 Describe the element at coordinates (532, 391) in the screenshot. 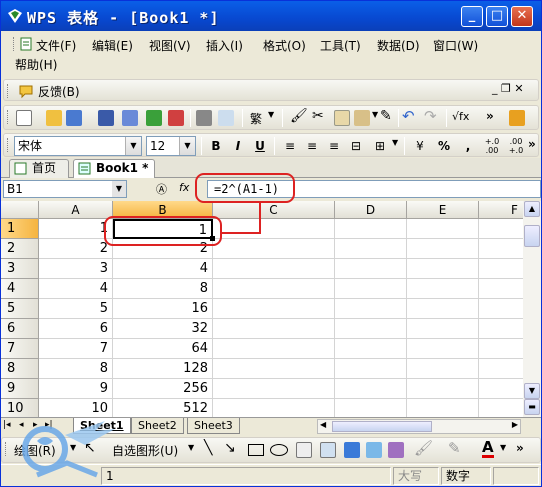

I see `scroll-down-icon: ▼` at that location.